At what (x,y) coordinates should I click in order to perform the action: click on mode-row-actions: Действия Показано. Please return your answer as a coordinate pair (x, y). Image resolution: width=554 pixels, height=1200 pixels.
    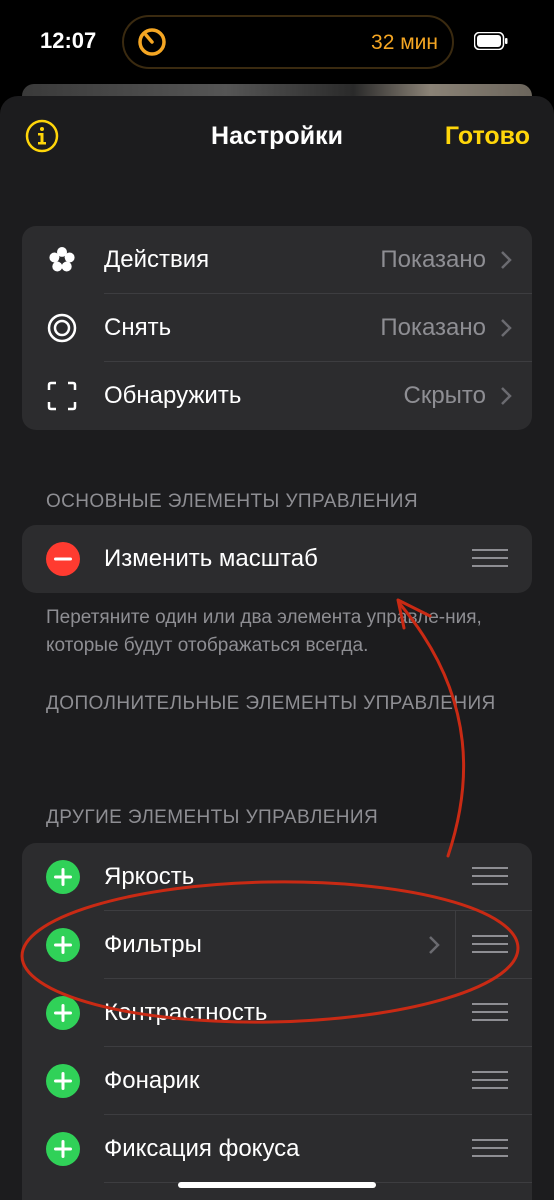
    Looking at the image, I should click on (277, 260).